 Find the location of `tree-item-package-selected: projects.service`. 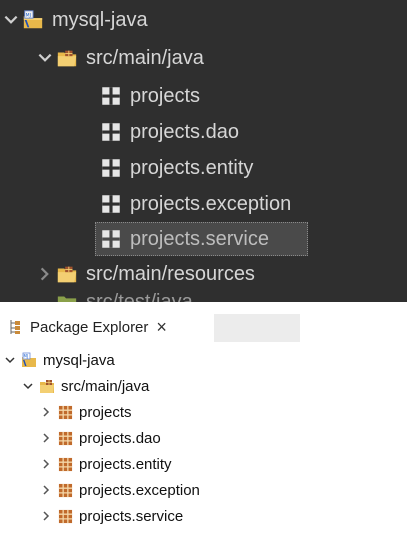

tree-item-package-selected: projects.service is located at coordinates (184, 239).